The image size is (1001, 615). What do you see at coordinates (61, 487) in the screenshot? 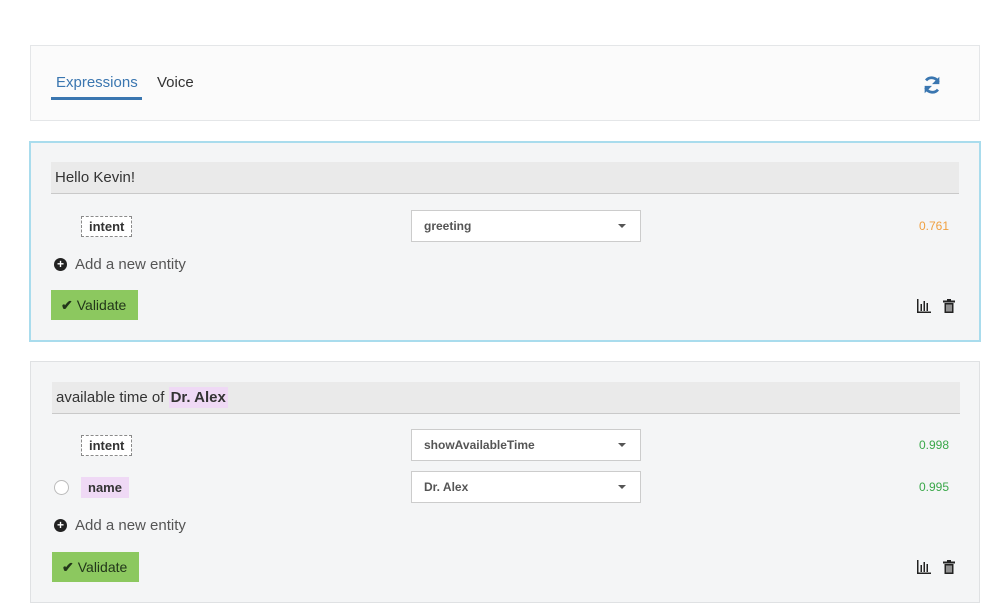
I see `entity-radio` at bounding box center [61, 487].